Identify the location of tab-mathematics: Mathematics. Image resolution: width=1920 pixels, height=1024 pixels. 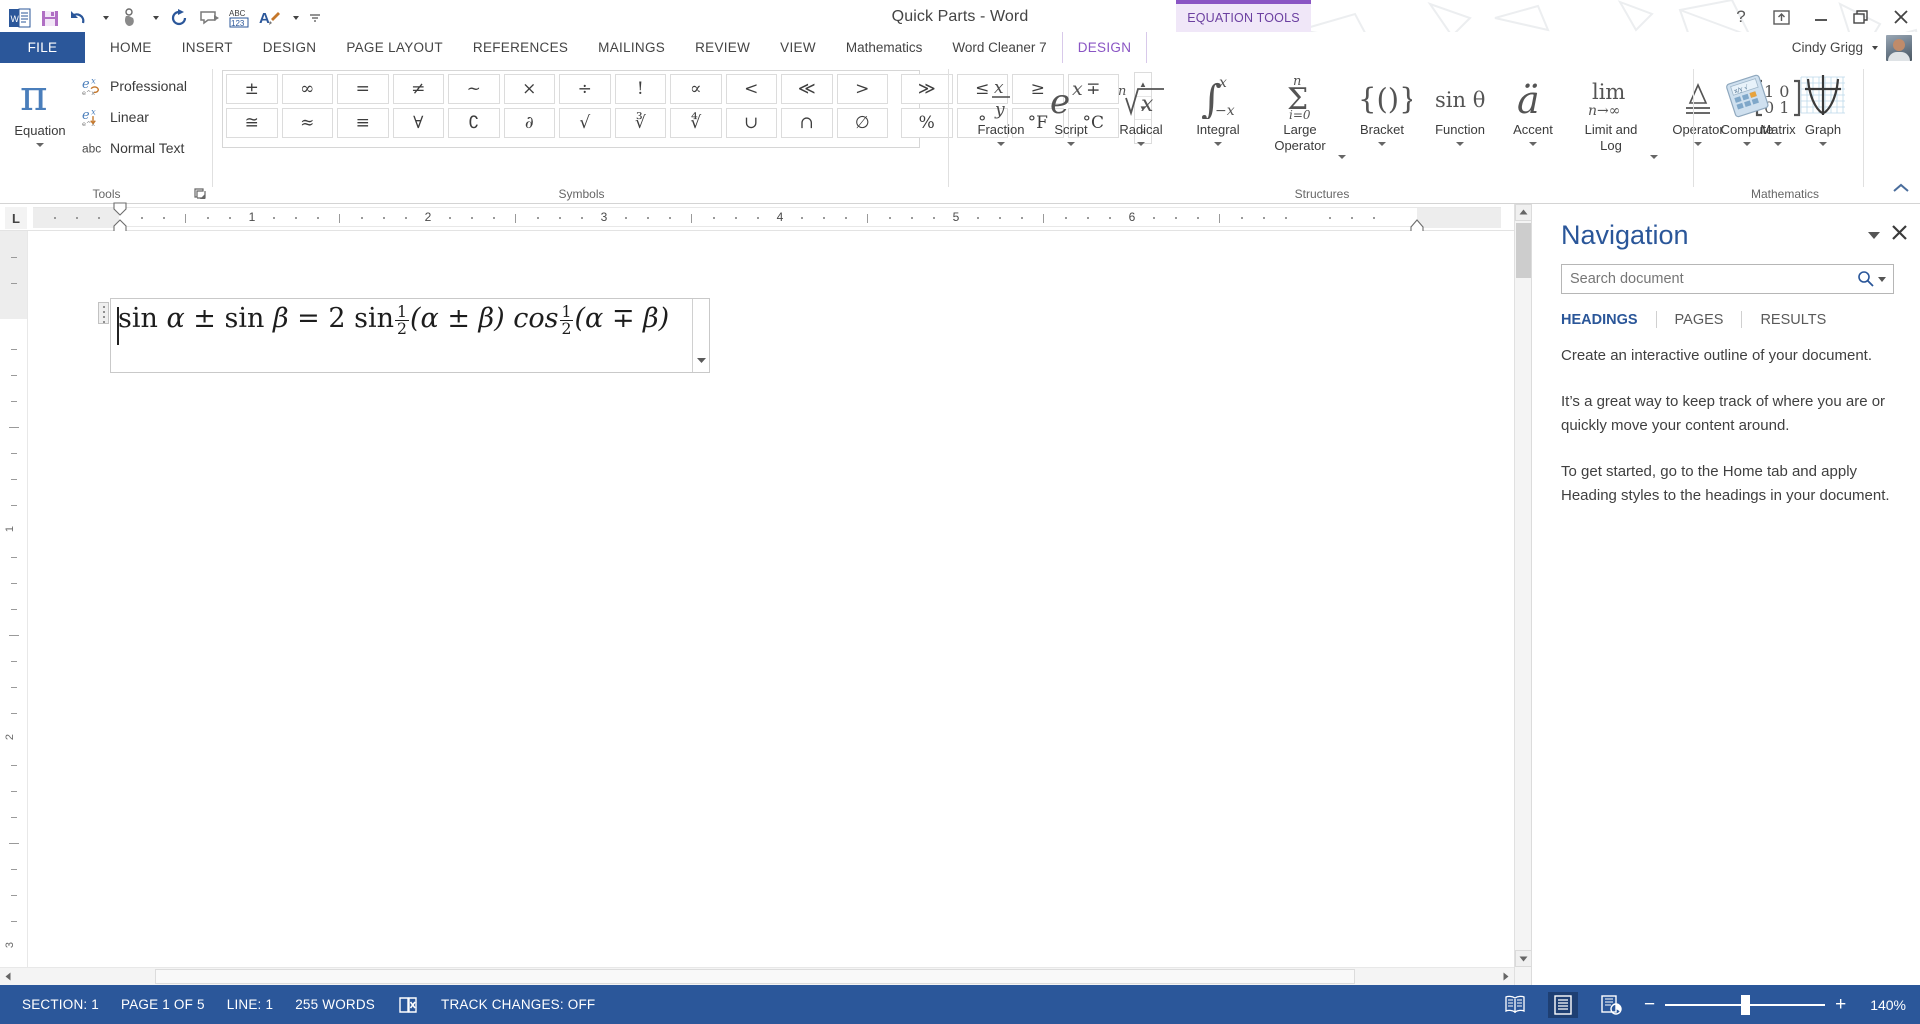
(884, 47).